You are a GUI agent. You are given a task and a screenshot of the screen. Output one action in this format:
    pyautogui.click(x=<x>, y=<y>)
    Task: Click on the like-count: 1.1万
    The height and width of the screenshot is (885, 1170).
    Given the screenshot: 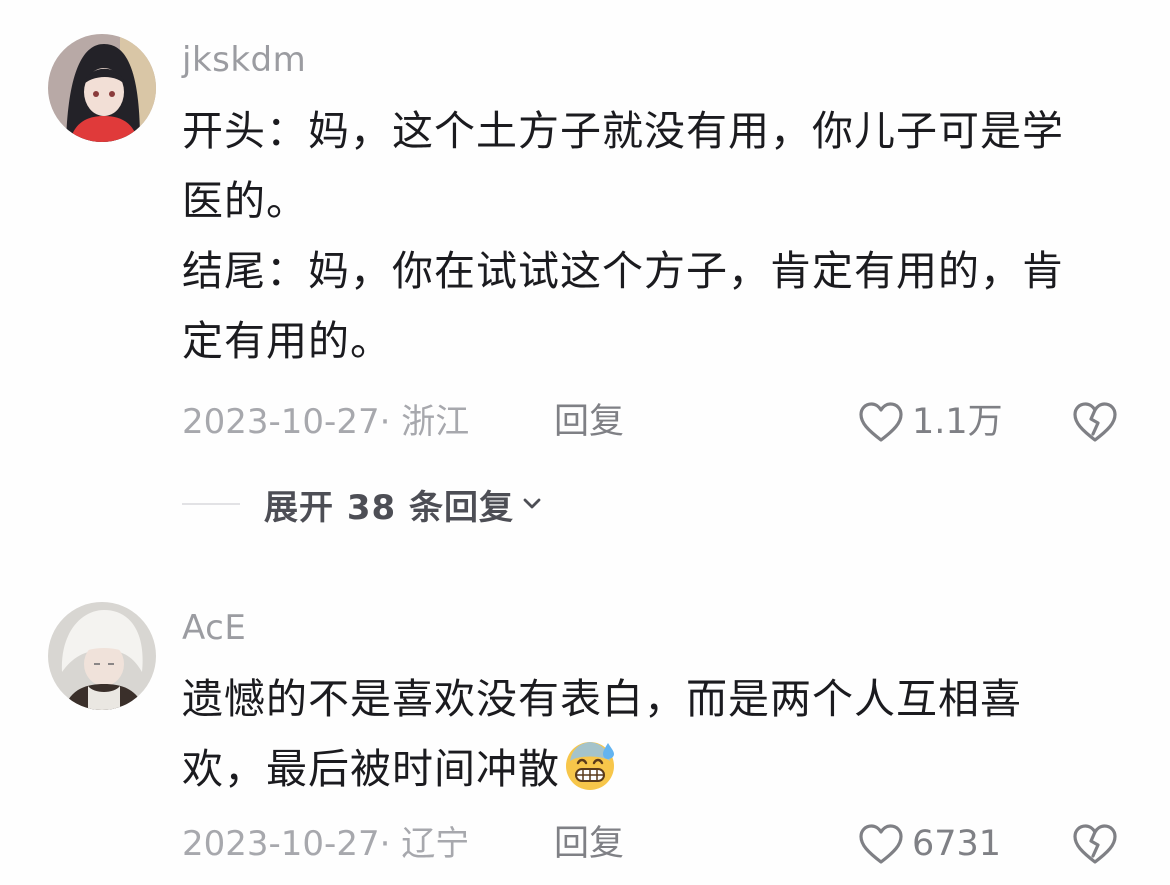 What is the action you would take?
    pyautogui.click(x=957, y=422)
    